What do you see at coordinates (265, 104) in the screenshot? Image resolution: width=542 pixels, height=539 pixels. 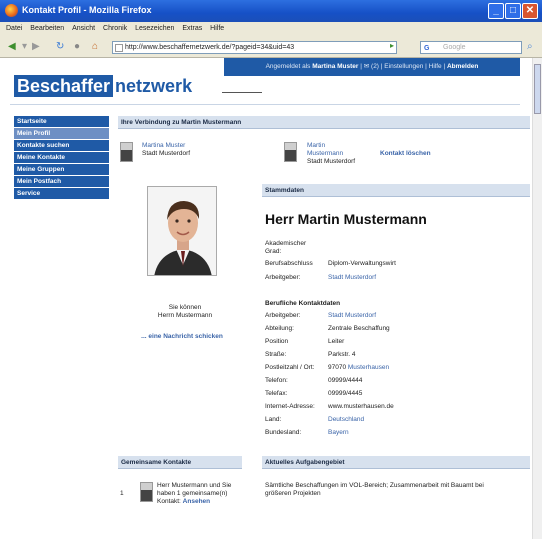 I see `header-divider` at bounding box center [265, 104].